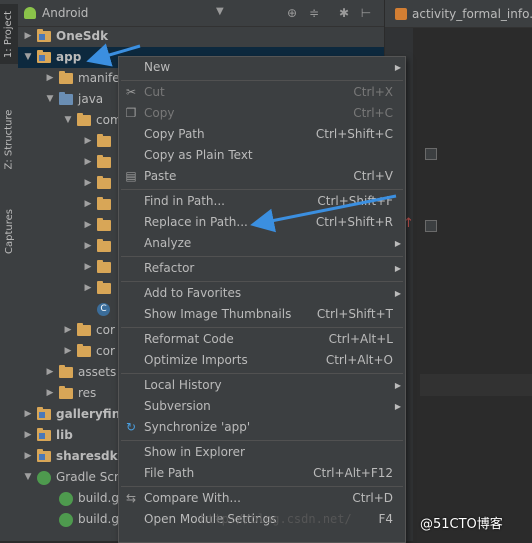 The image size is (532, 543). I want to click on tree-node: ▶ OneSdk, so click(63, 36).